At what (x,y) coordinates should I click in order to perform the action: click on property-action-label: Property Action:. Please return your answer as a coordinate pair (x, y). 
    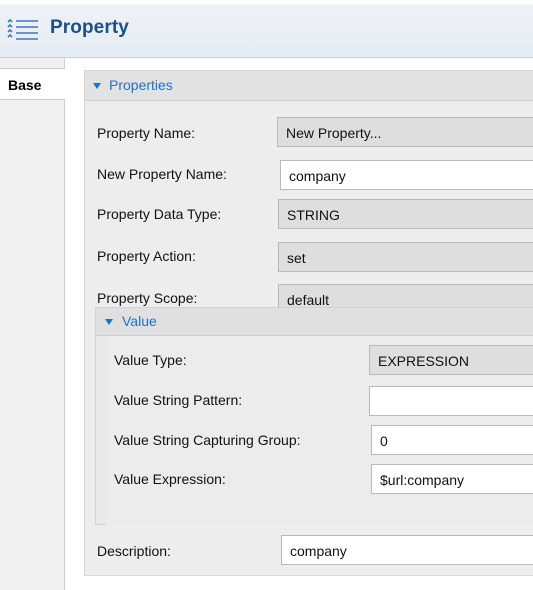
    Looking at the image, I should click on (146, 256).